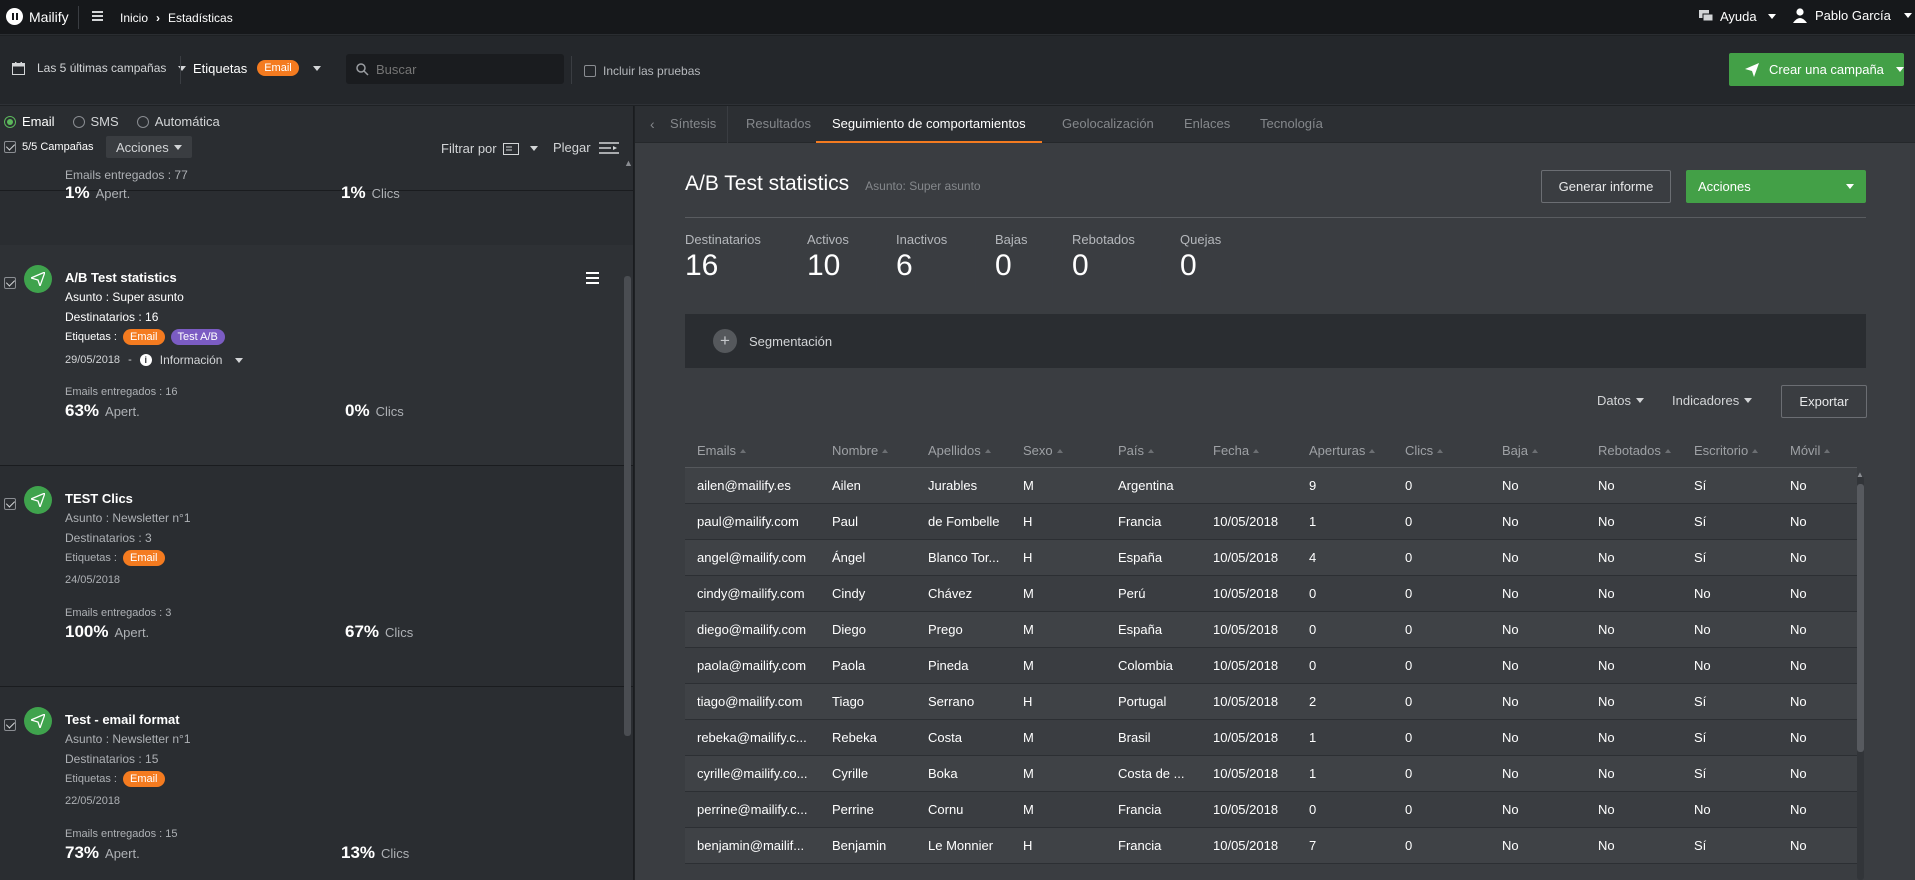  What do you see at coordinates (1860, 618) in the screenshot?
I see `table-scrollbar` at bounding box center [1860, 618].